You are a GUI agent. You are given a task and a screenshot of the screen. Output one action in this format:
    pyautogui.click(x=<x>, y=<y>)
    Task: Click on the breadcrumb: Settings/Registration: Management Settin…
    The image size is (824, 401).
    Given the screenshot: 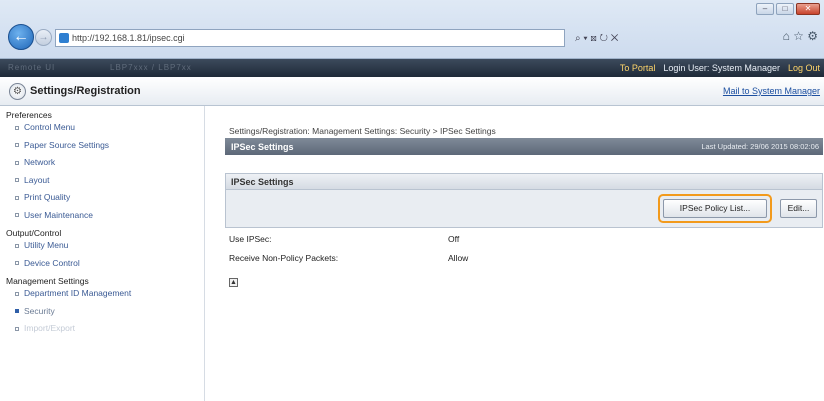 What is the action you would take?
    pyautogui.click(x=362, y=131)
    